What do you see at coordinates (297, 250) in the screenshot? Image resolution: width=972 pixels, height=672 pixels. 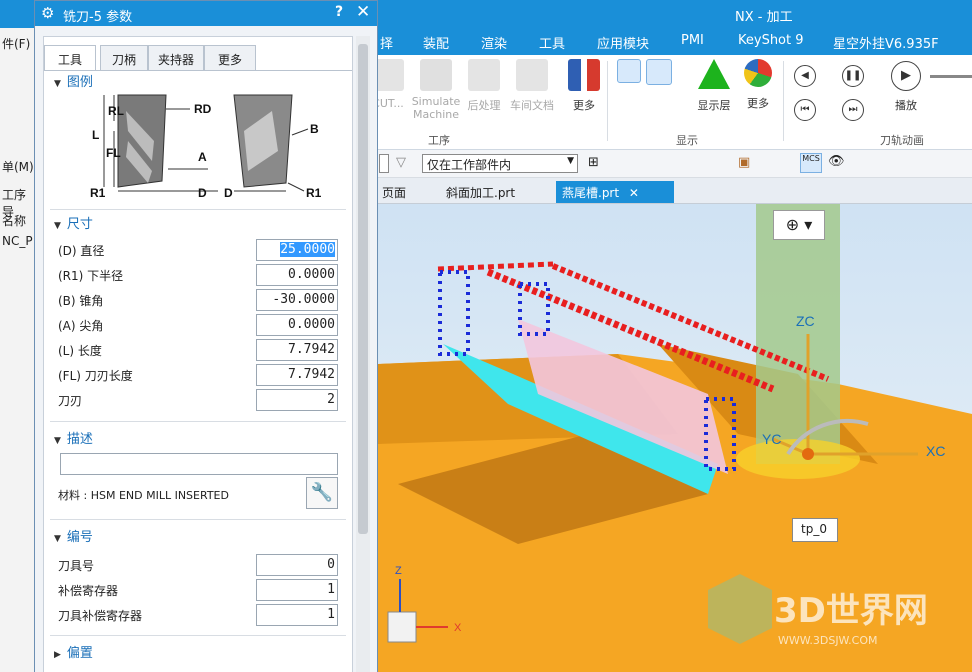 I see `diameter-input: 25.0000` at bounding box center [297, 250].